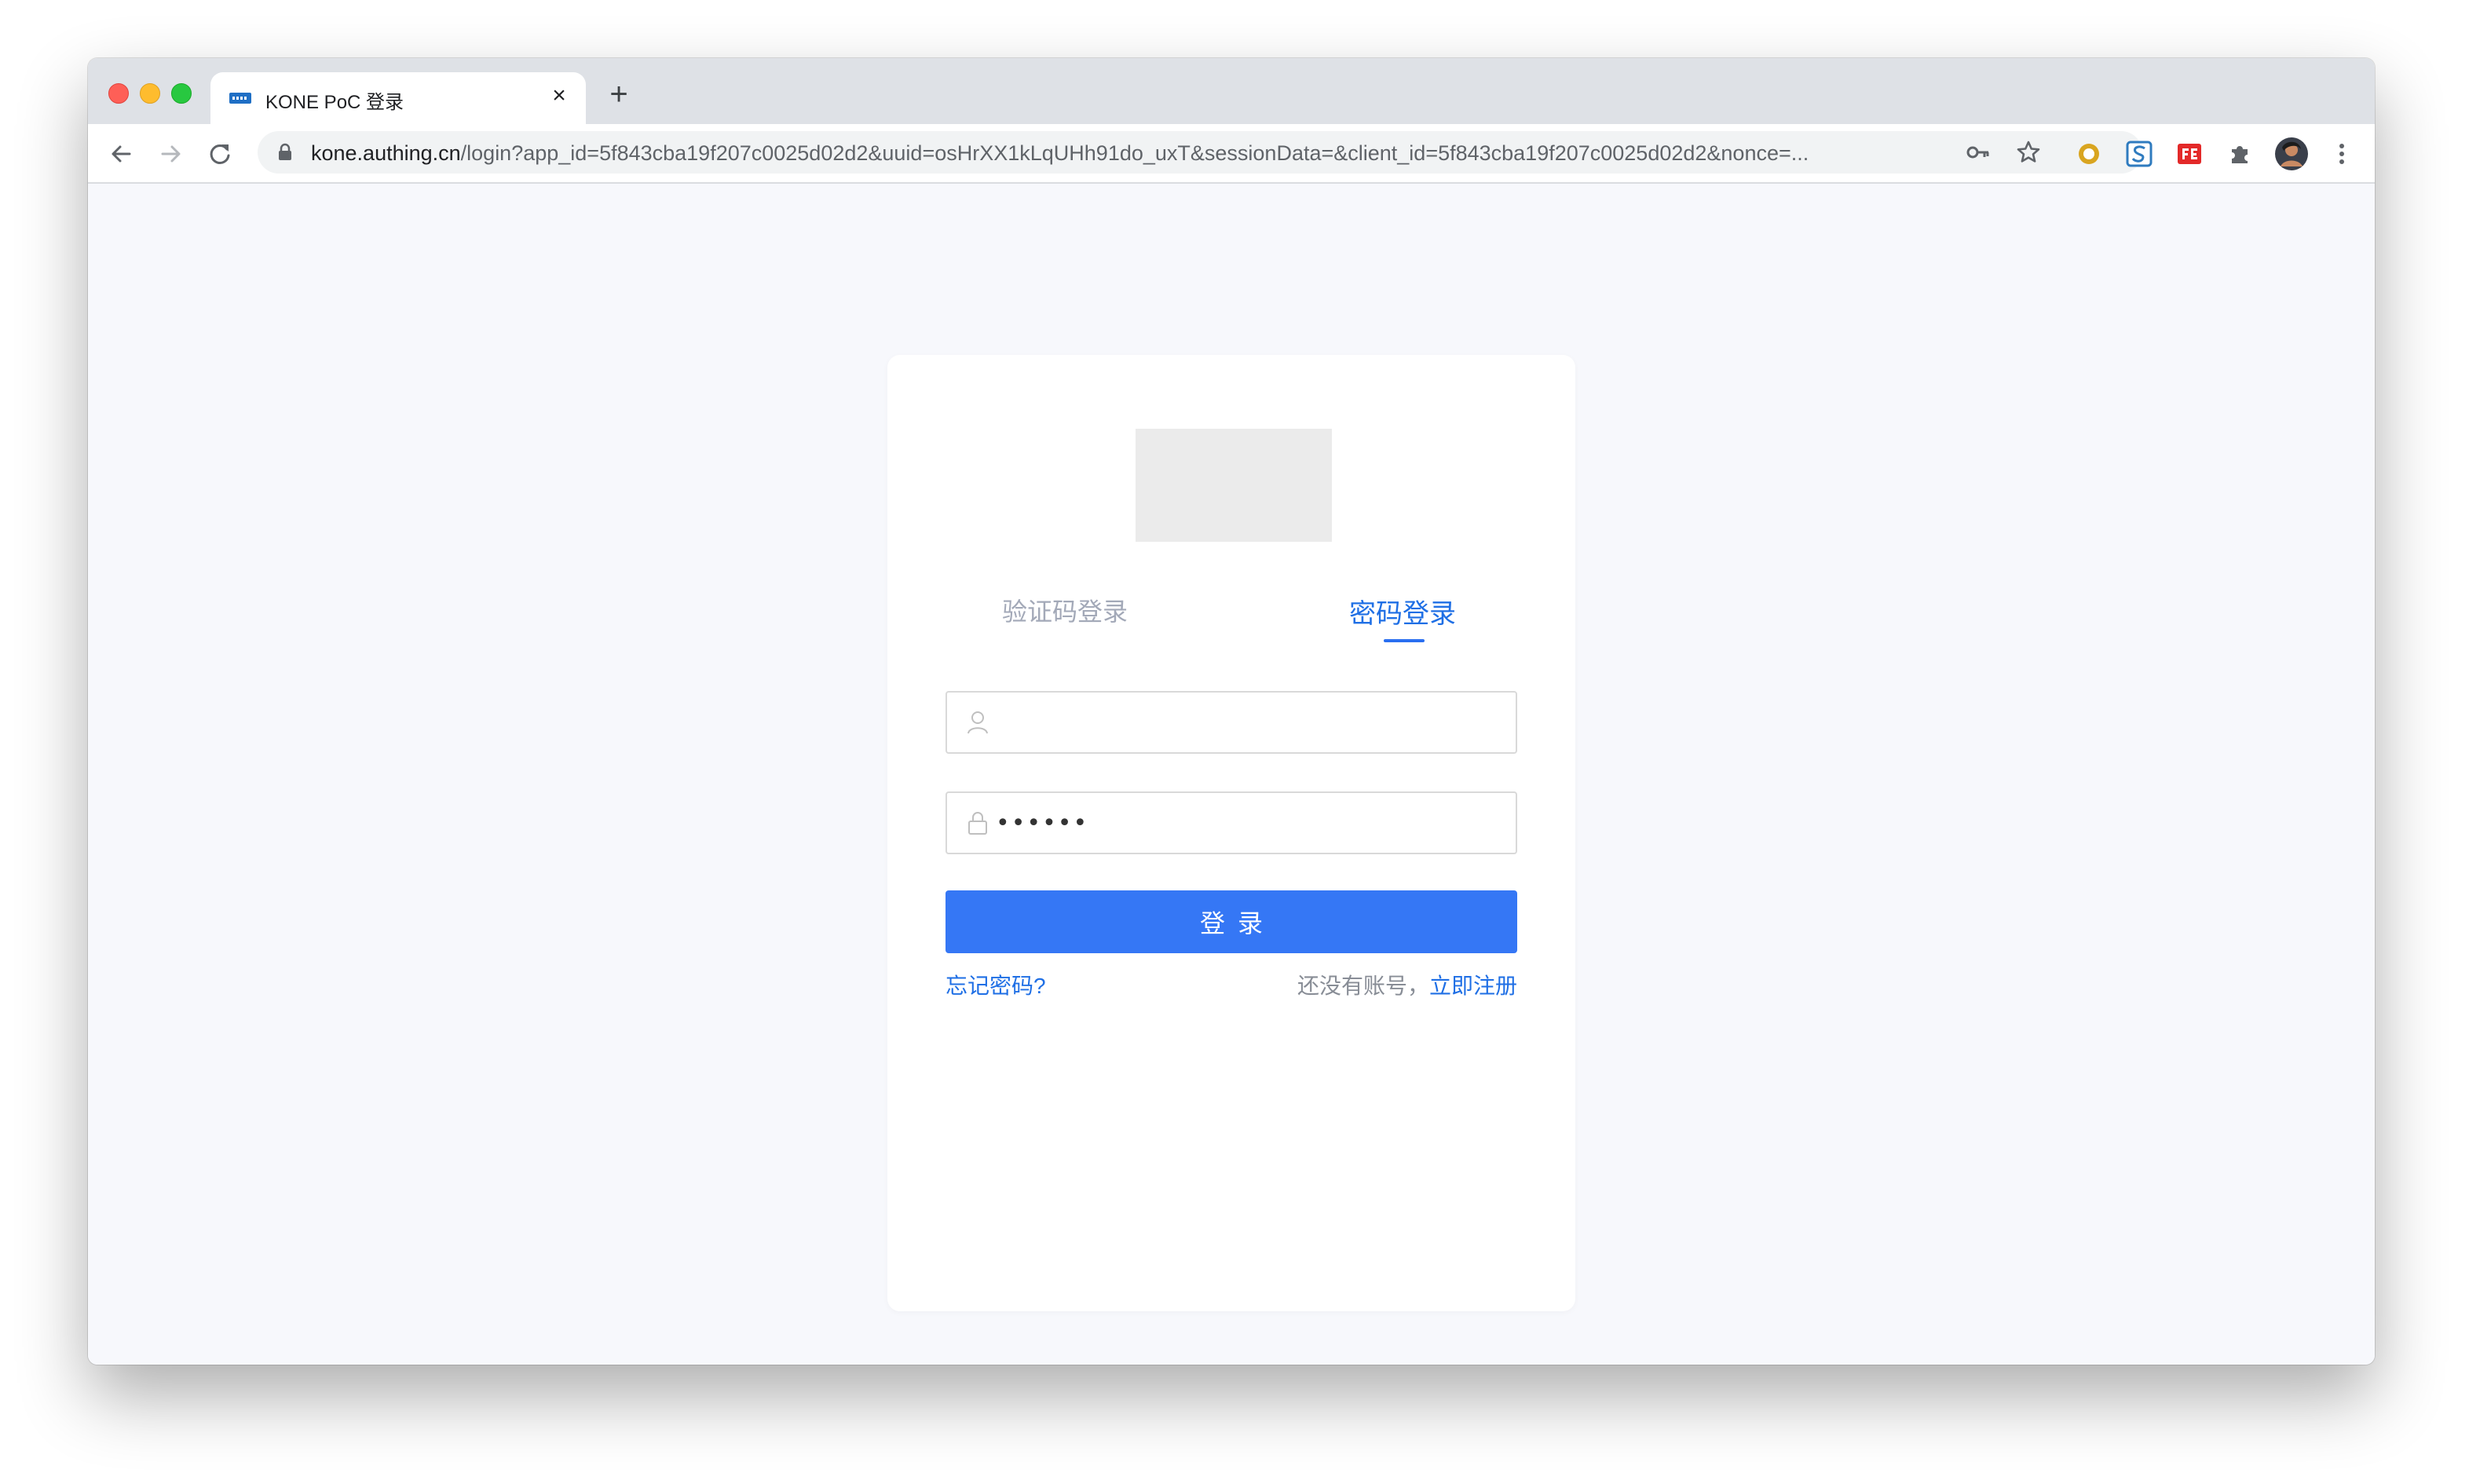 This screenshot has width=2469, height=1484. I want to click on active-tab-indicator, so click(1404, 640).